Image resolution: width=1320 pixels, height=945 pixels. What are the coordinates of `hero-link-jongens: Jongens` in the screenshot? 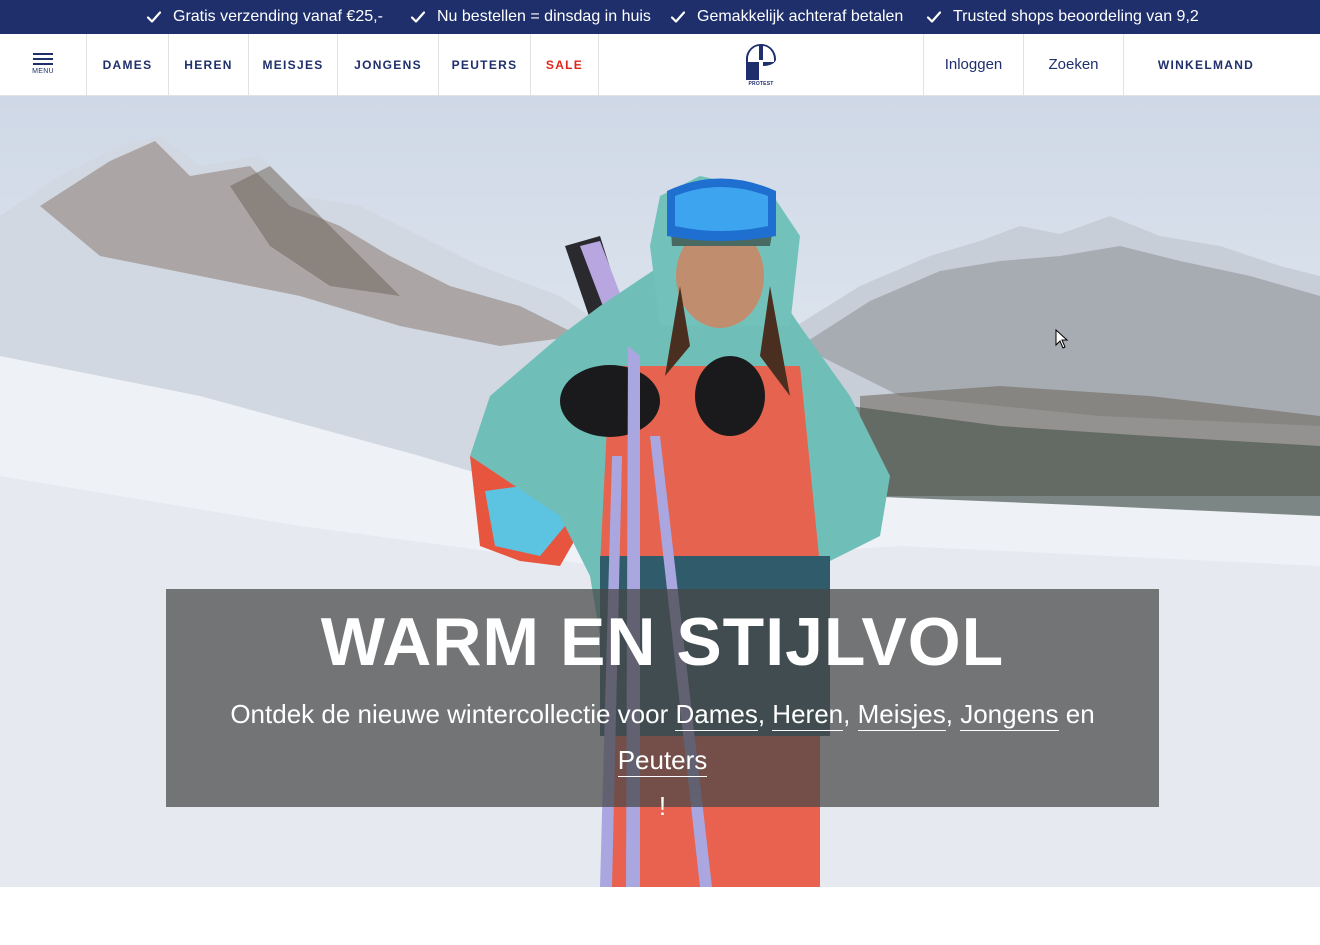 It's located at (1009, 715).